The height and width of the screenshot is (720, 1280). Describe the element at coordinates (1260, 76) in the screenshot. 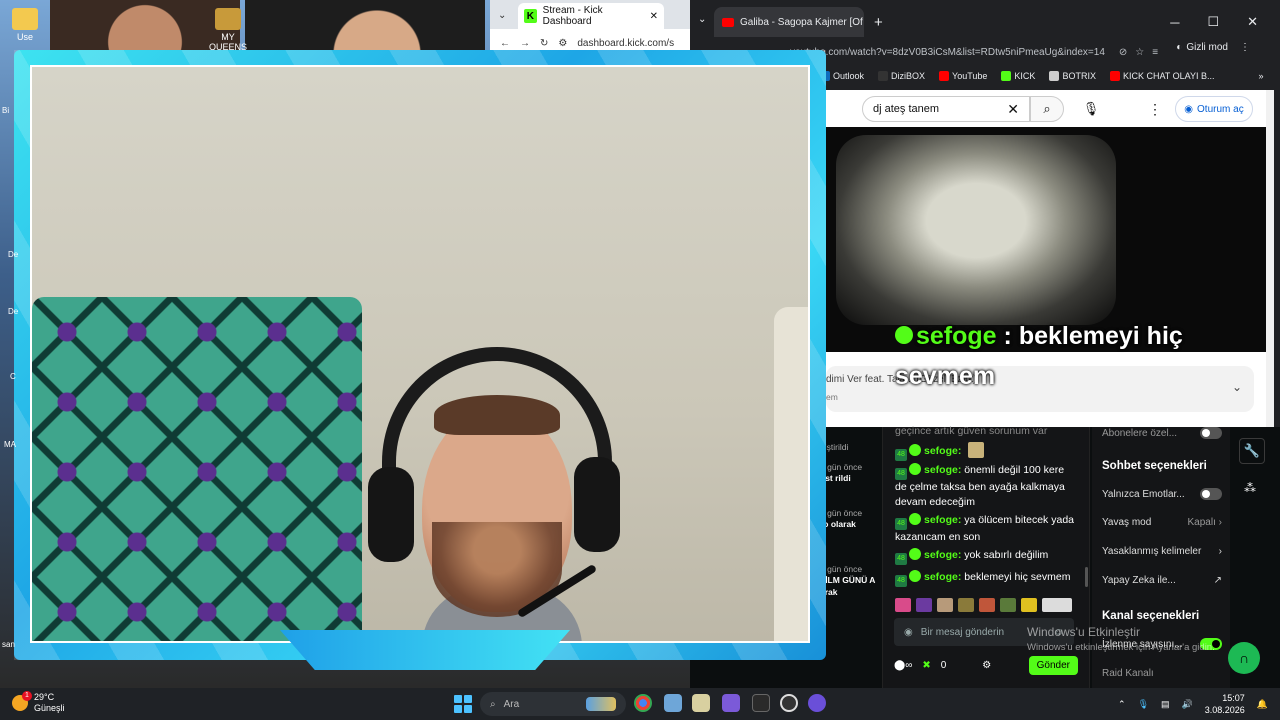

I see `chevron-right-icon: »` at that location.